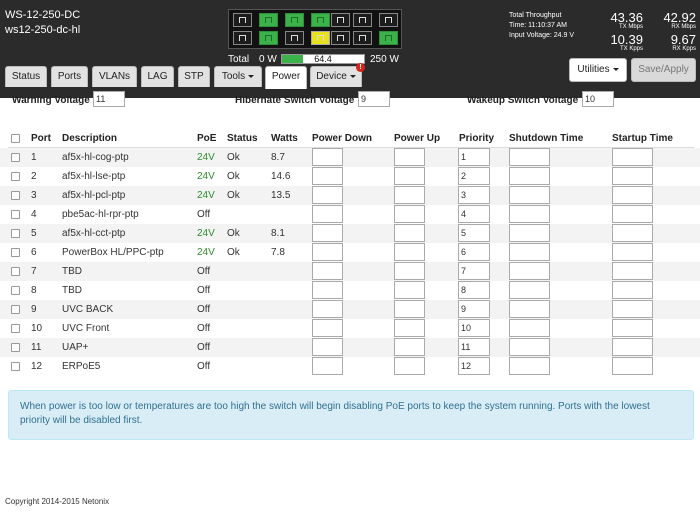 This screenshot has height=513, width=700. Describe the element at coordinates (286, 77) in the screenshot. I see `tab-power: Power` at that location.